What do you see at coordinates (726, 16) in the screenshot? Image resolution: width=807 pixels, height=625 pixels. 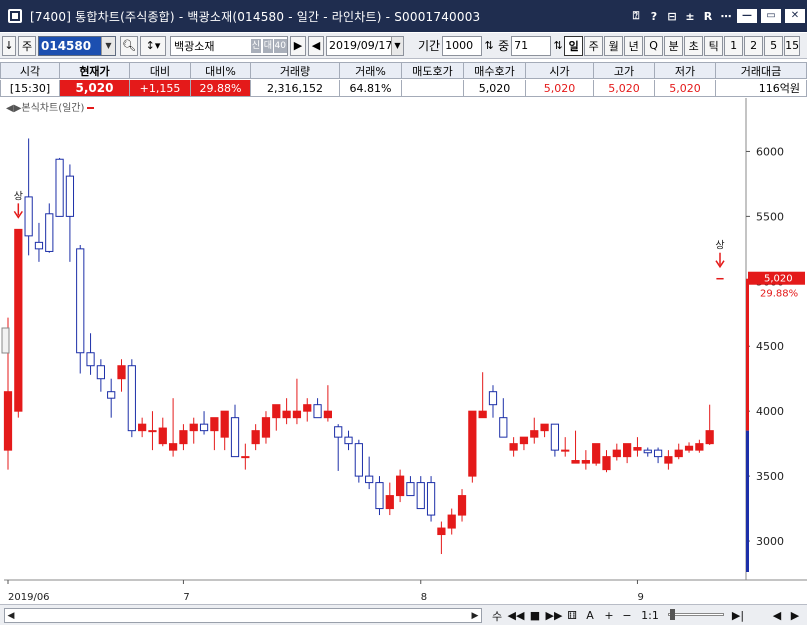 I see `more-icon: ⋯` at bounding box center [726, 16].